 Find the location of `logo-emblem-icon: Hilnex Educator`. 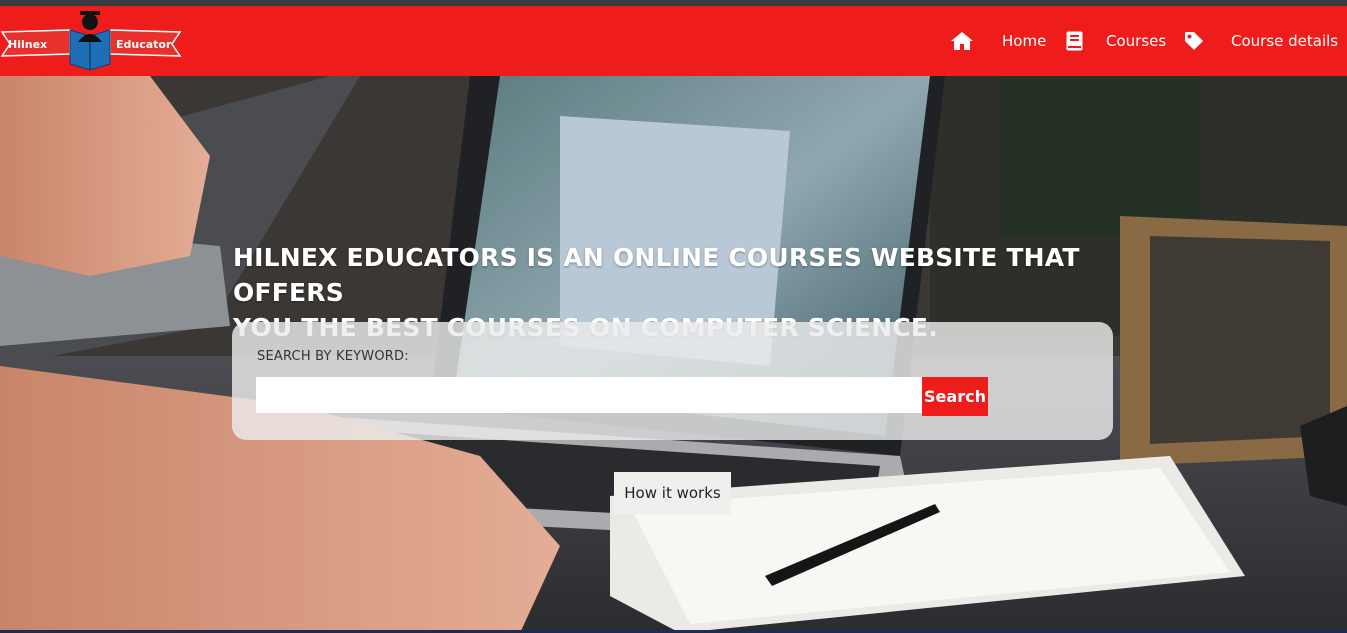

logo-emblem-icon: Hilnex Educator is located at coordinates (91, 41).